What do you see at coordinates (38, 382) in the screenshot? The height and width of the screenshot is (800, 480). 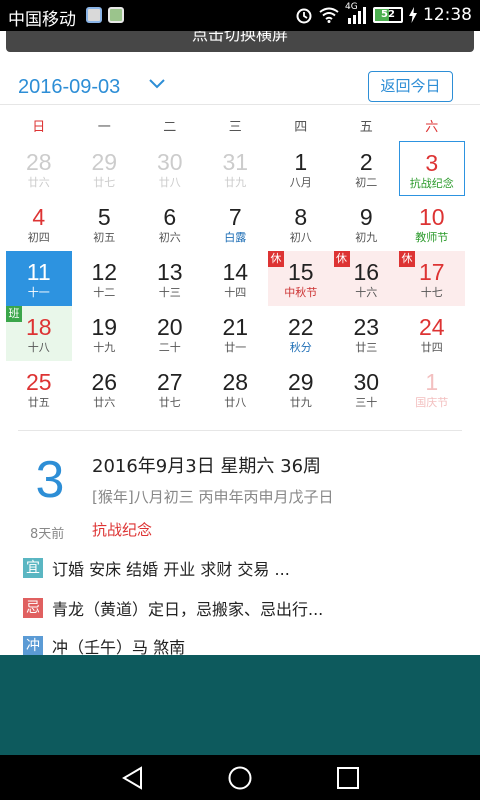 I see `day-number: 25` at bounding box center [38, 382].